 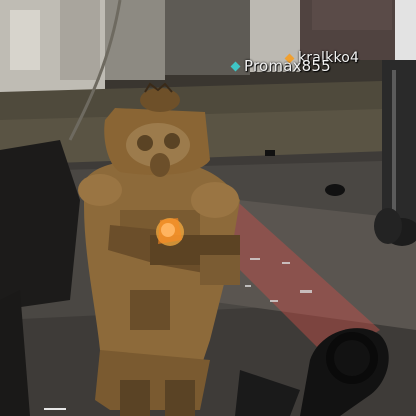 I want to click on player-name: Promax855, so click(x=287, y=66).